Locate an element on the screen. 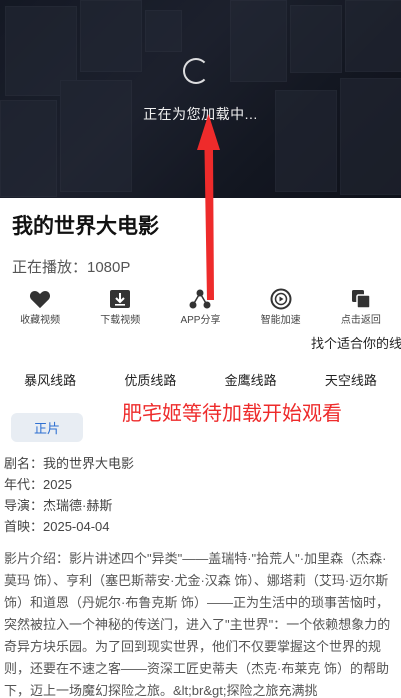 This screenshot has height=698, width=401. smart-accelerate-button: 智能加速 is located at coordinates (281, 307).